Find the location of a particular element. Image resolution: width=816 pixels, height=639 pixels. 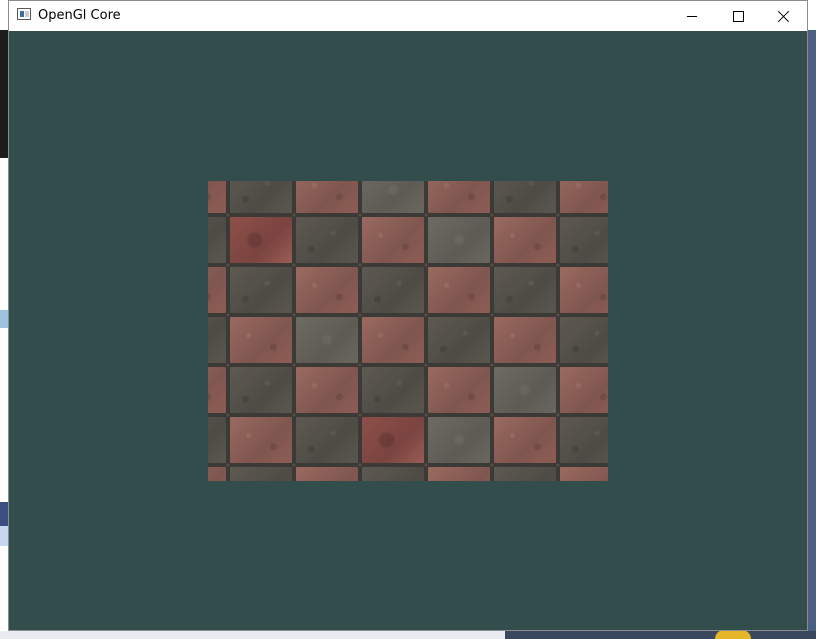

title-bar: OpenGl Core is located at coordinates (408, 16).